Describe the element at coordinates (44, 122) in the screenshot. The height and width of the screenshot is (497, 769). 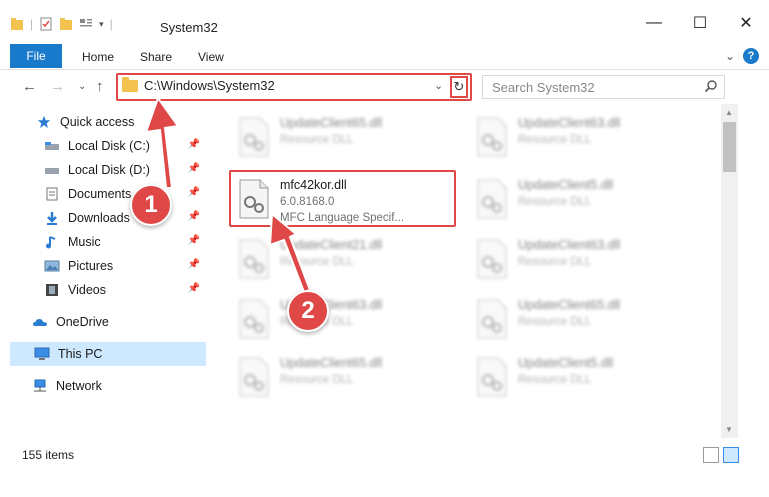
I see `star-icon` at that location.